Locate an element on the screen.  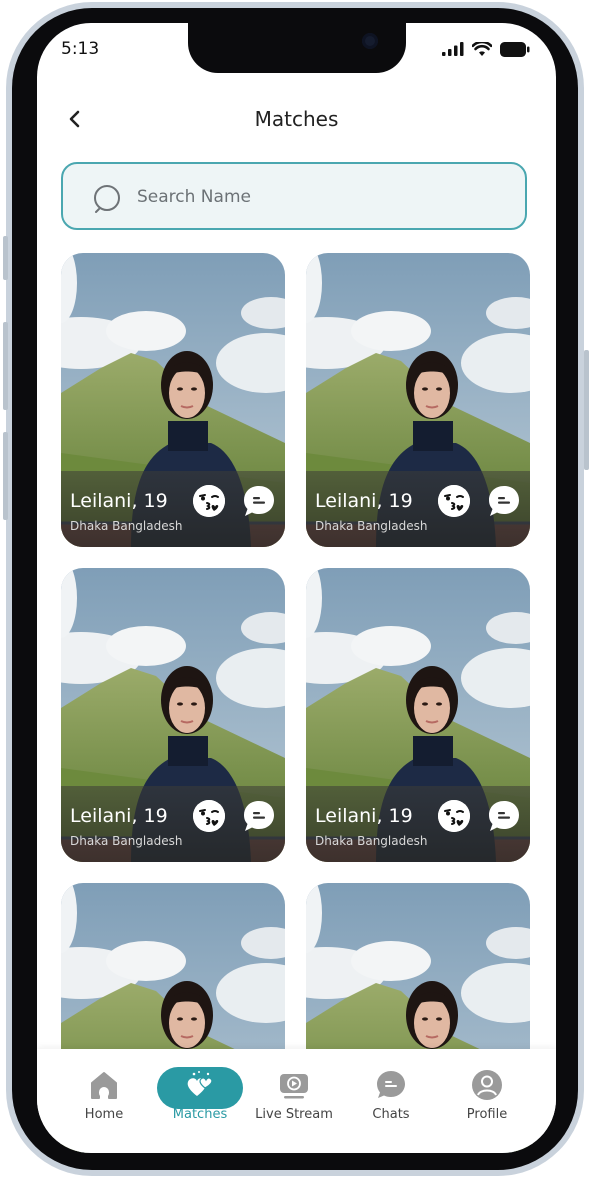
home-icon is located at coordinates (104, 1085).